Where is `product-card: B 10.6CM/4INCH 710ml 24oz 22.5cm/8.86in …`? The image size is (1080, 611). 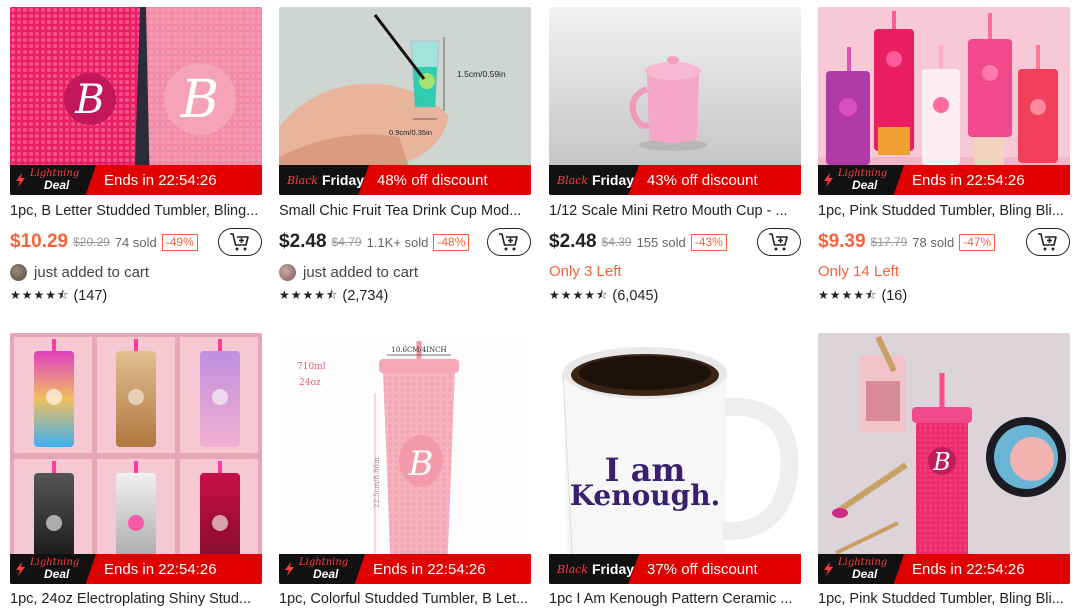
product-card: B 10.6CM/4INCH 710ml 24oz 22.5cm/8.86in … is located at coordinates (405, 471).